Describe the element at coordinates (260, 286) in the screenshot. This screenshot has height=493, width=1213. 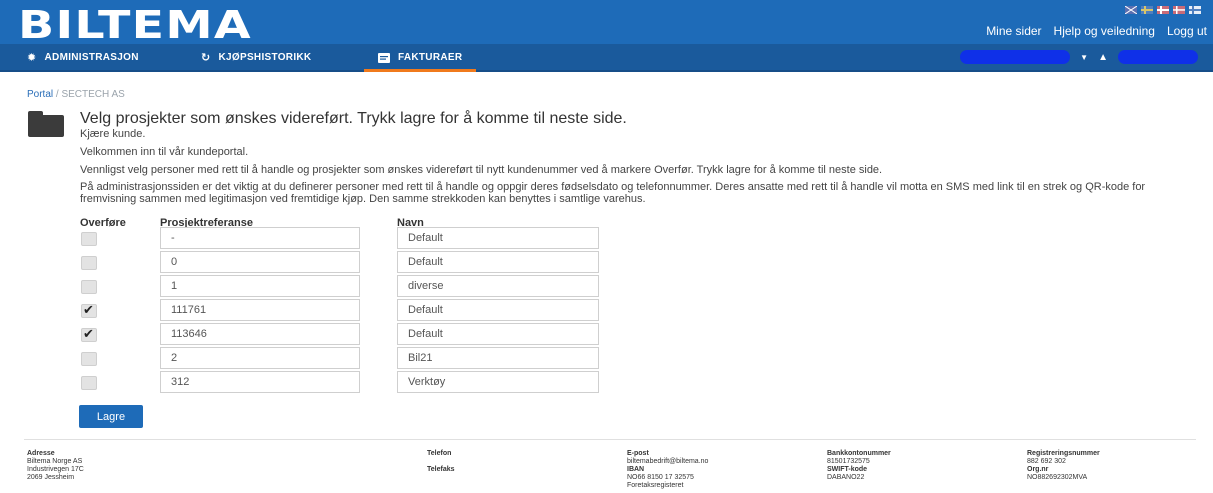
I see `project-reference-field: 1` at that location.